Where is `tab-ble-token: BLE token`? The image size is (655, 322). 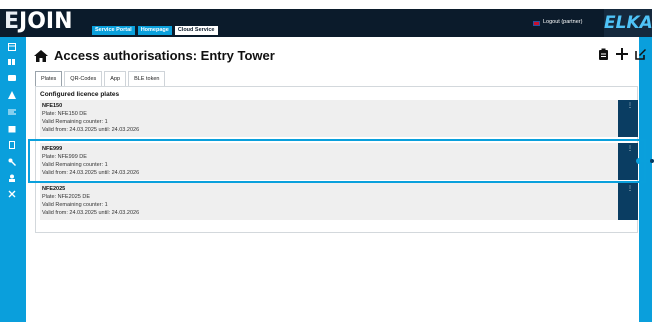
tab-ble-token: BLE token is located at coordinates (147, 78).